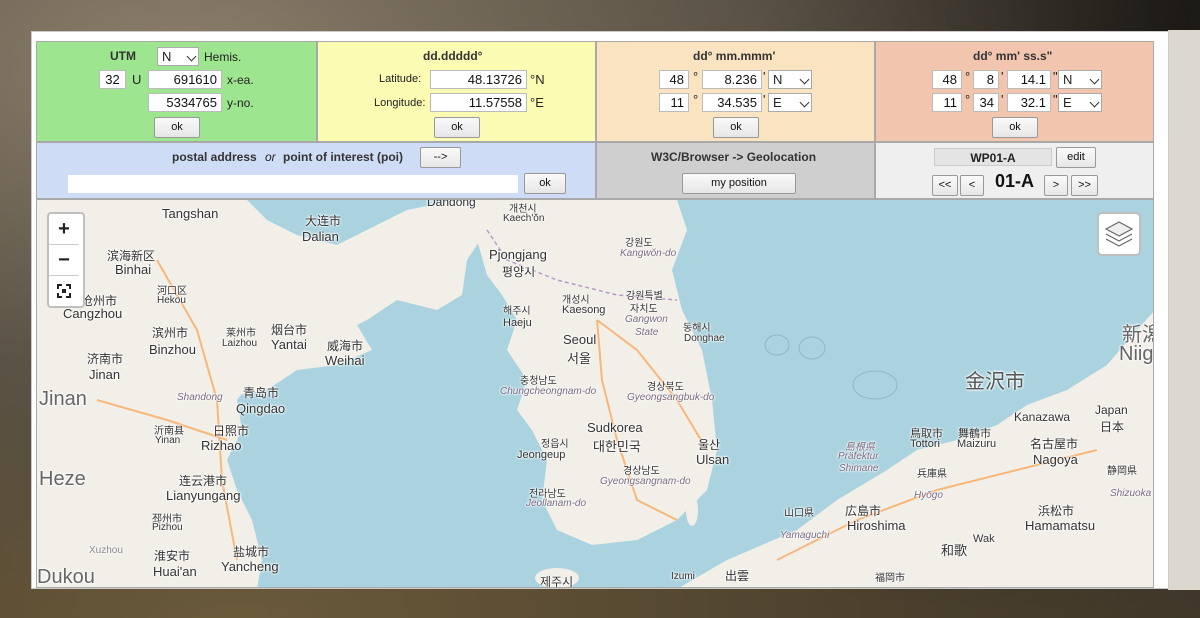  Describe the element at coordinates (968, 99) in the screenshot. I see `degree-symbol: °` at that location.